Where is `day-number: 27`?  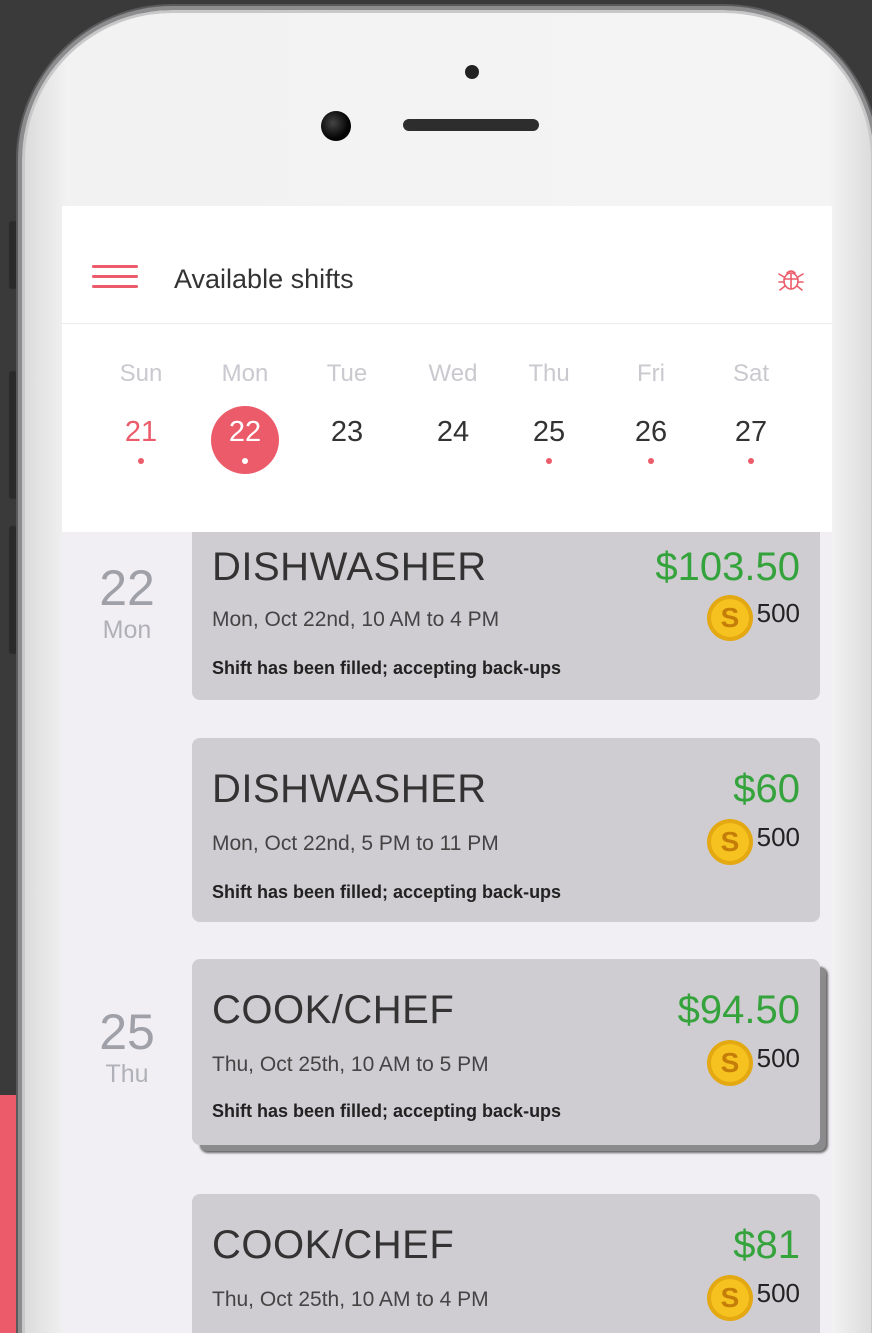 day-number: 27 is located at coordinates (751, 432).